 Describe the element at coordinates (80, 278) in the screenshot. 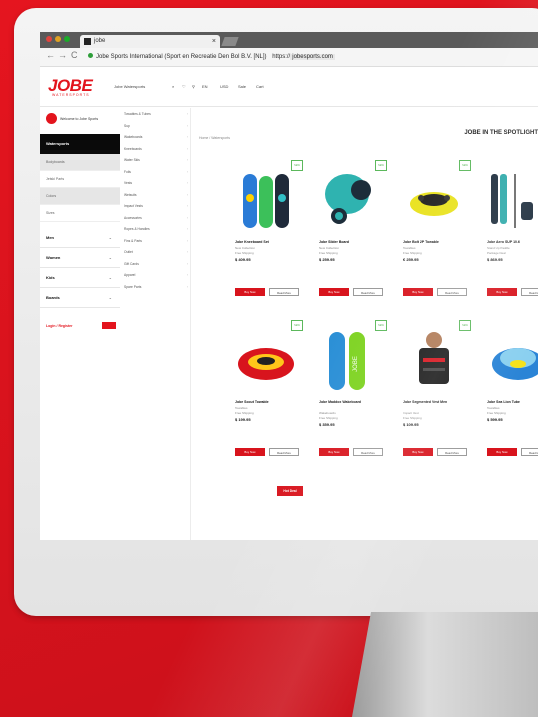

I see `sidebar-section-kids: Kids ⌄` at that location.